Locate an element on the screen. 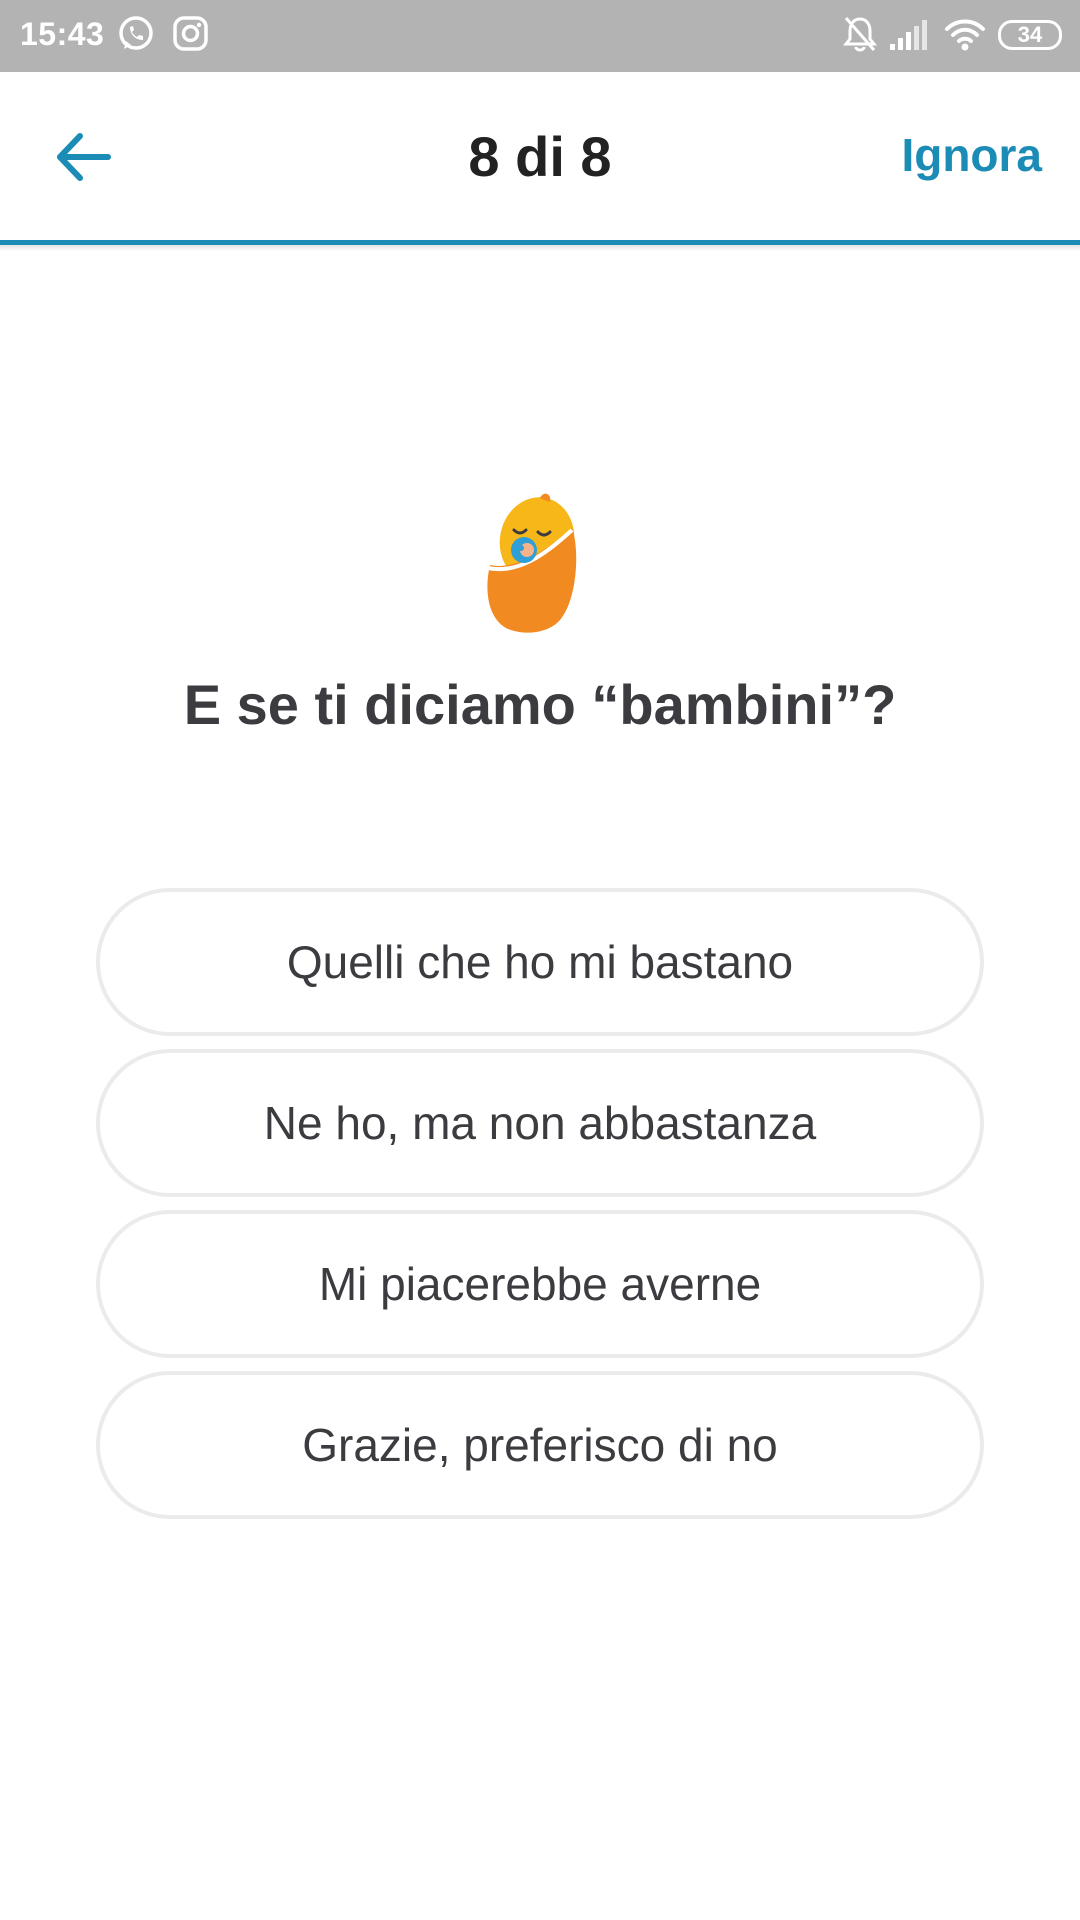 Image resolution: width=1080 pixels, height=1920 pixels. signal-icon is located at coordinates (908, 35).